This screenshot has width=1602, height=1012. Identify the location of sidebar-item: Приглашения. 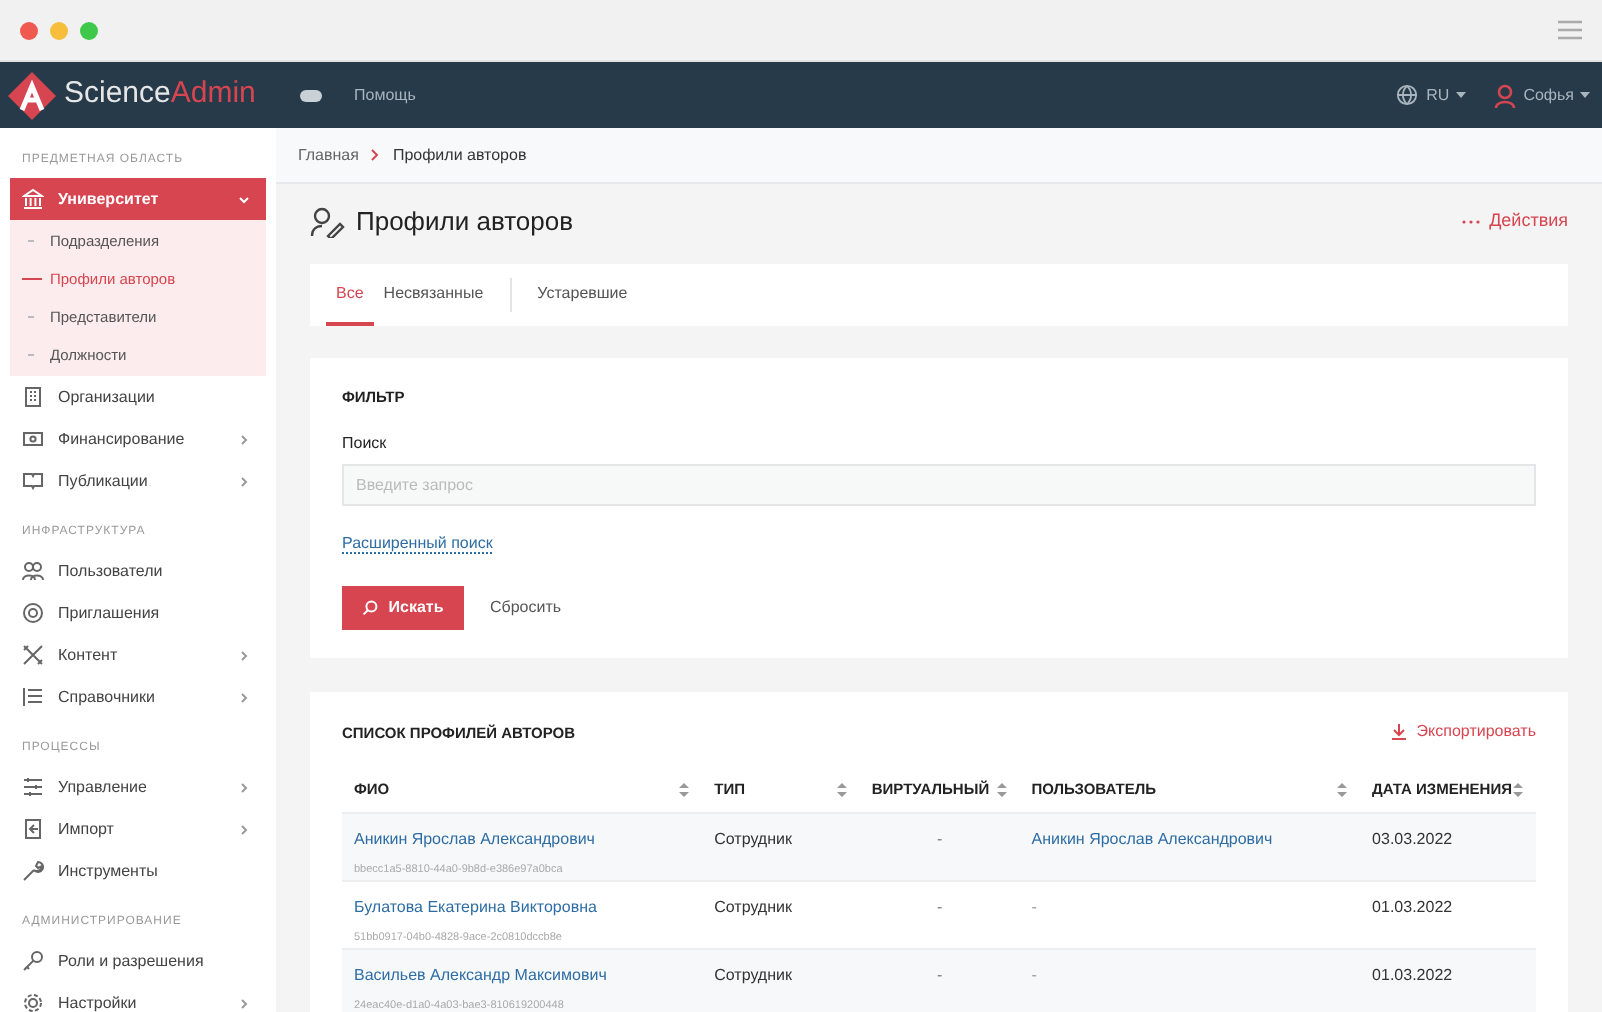
(138, 613).